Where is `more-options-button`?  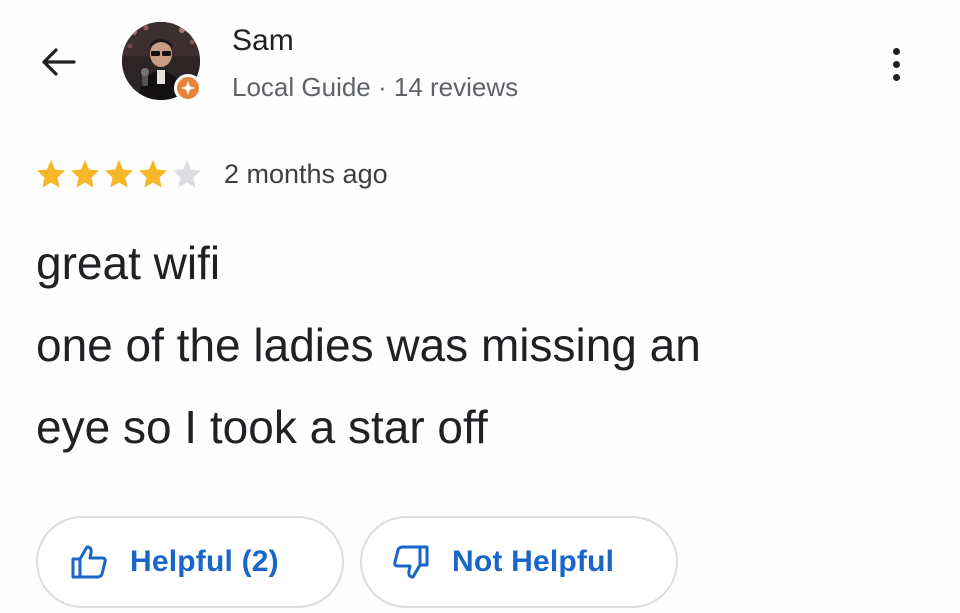
more-options-button is located at coordinates (896, 64).